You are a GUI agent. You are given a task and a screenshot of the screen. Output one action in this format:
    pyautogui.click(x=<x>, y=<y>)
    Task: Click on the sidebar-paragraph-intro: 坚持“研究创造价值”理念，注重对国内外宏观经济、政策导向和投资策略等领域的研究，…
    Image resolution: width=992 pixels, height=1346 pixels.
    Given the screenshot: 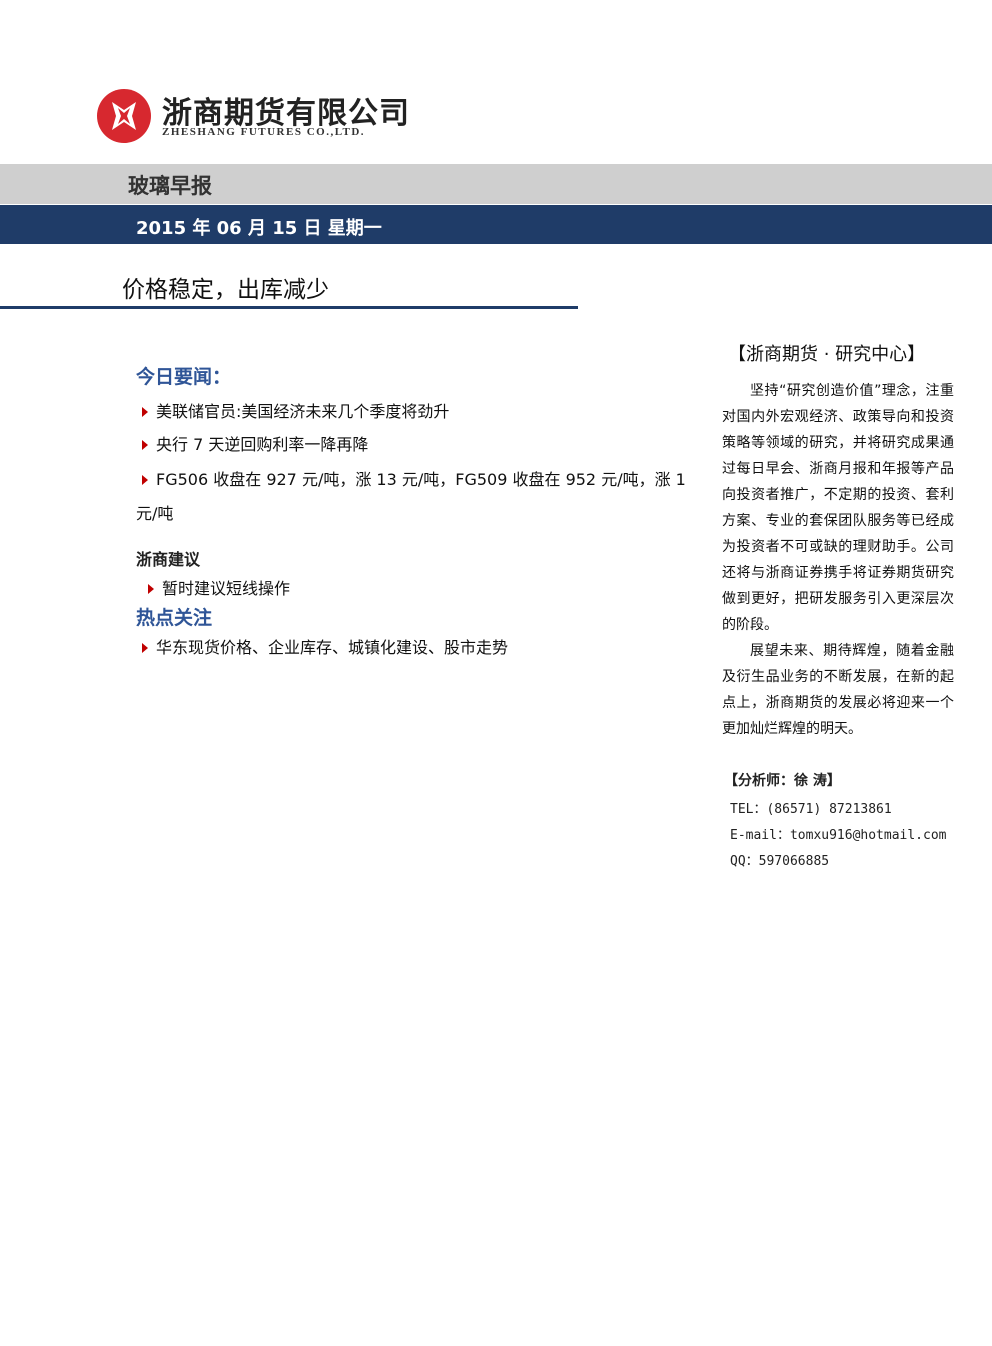 What is the action you would take?
    pyautogui.click(x=838, y=508)
    